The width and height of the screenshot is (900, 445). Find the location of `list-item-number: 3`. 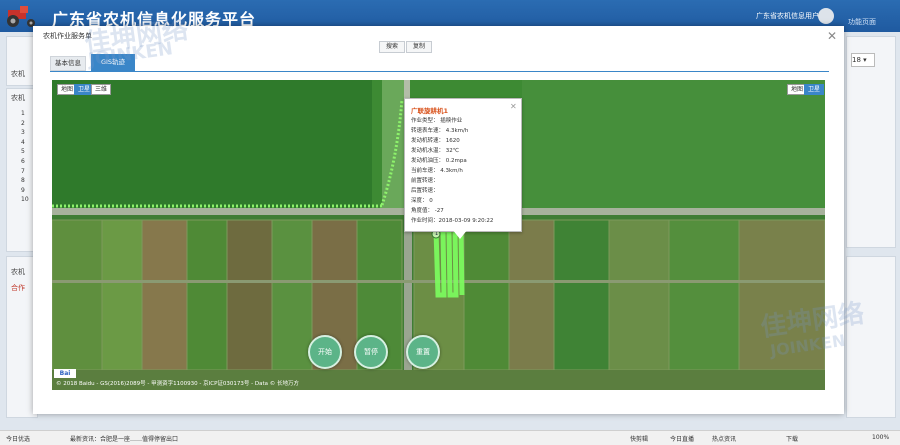

list-item-number: 3 is located at coordinates (23, 133).